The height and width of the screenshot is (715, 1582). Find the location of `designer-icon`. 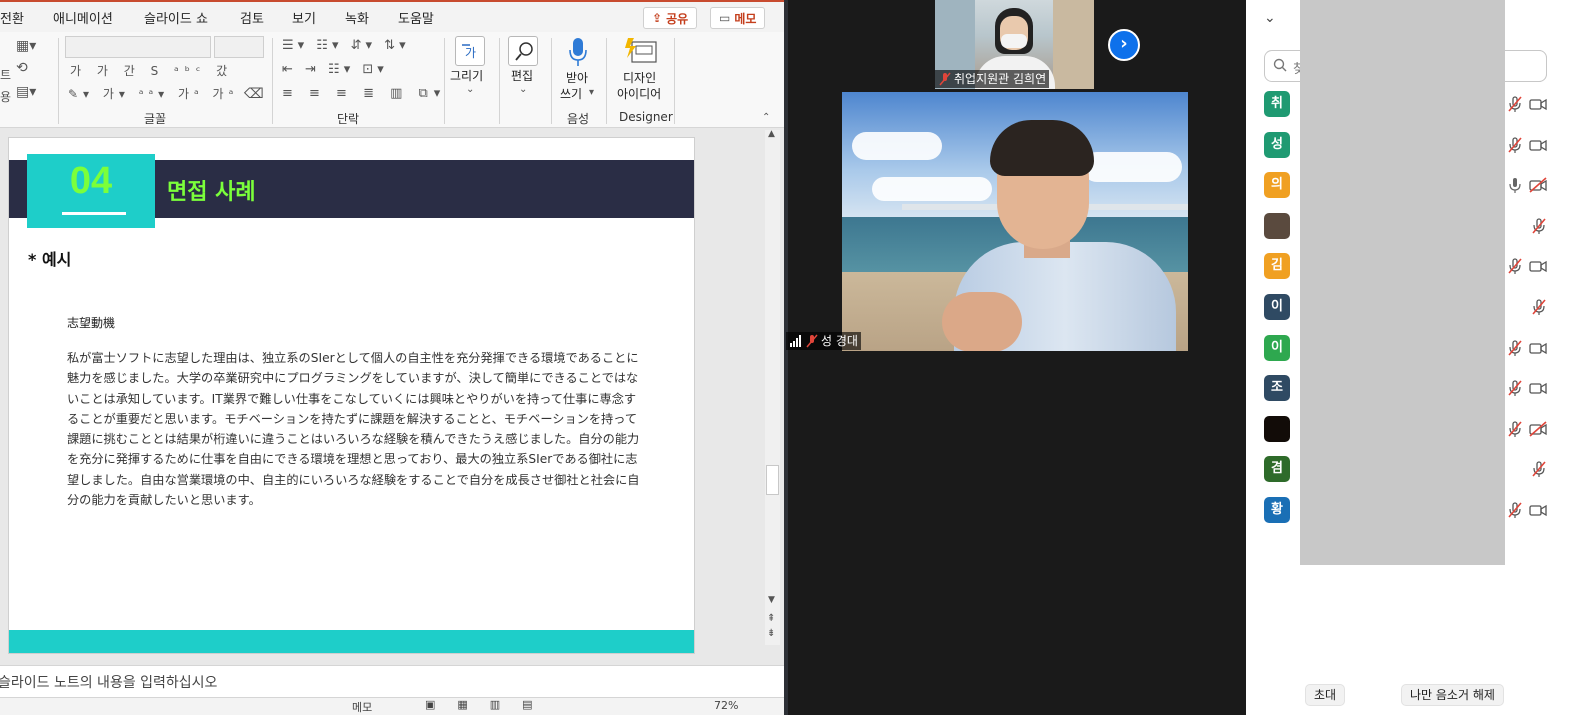

designer-icon is located at coordinates (641, 51).